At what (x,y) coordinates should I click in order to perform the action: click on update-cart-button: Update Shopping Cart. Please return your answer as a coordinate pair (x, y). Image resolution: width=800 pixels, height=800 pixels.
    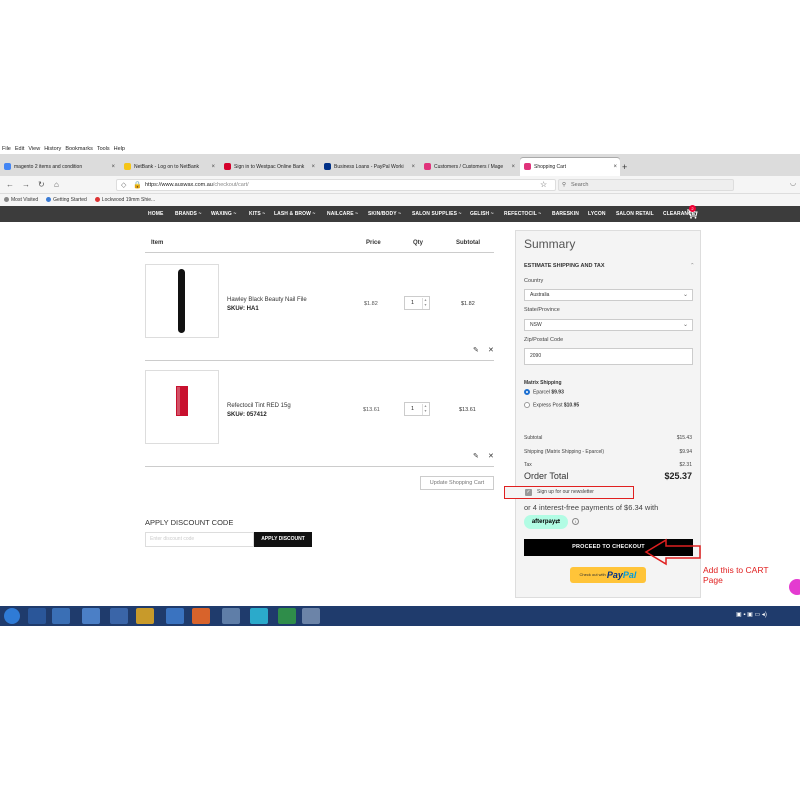
    Looking at the image, I should click on (457, 483).